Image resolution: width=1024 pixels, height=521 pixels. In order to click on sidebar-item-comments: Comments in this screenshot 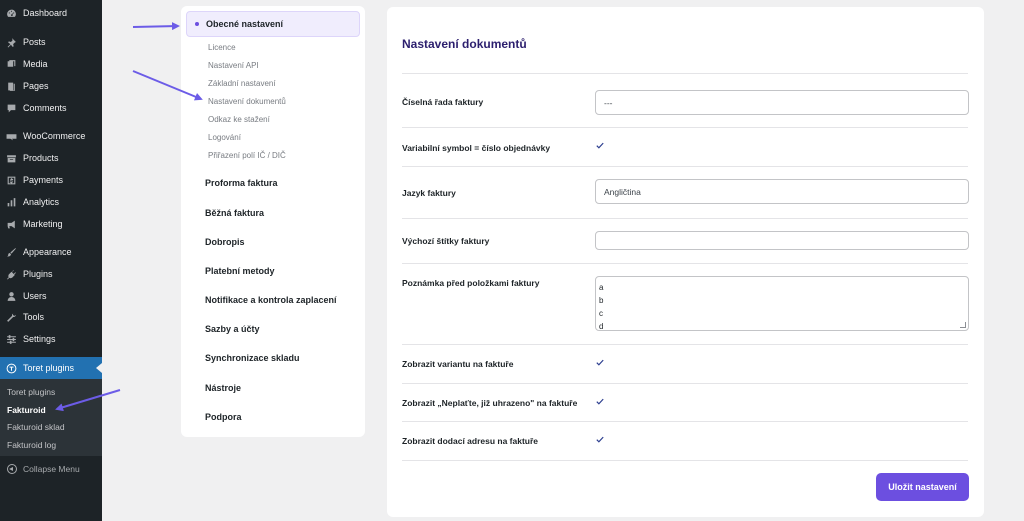, I will do `click(51, 108)`.